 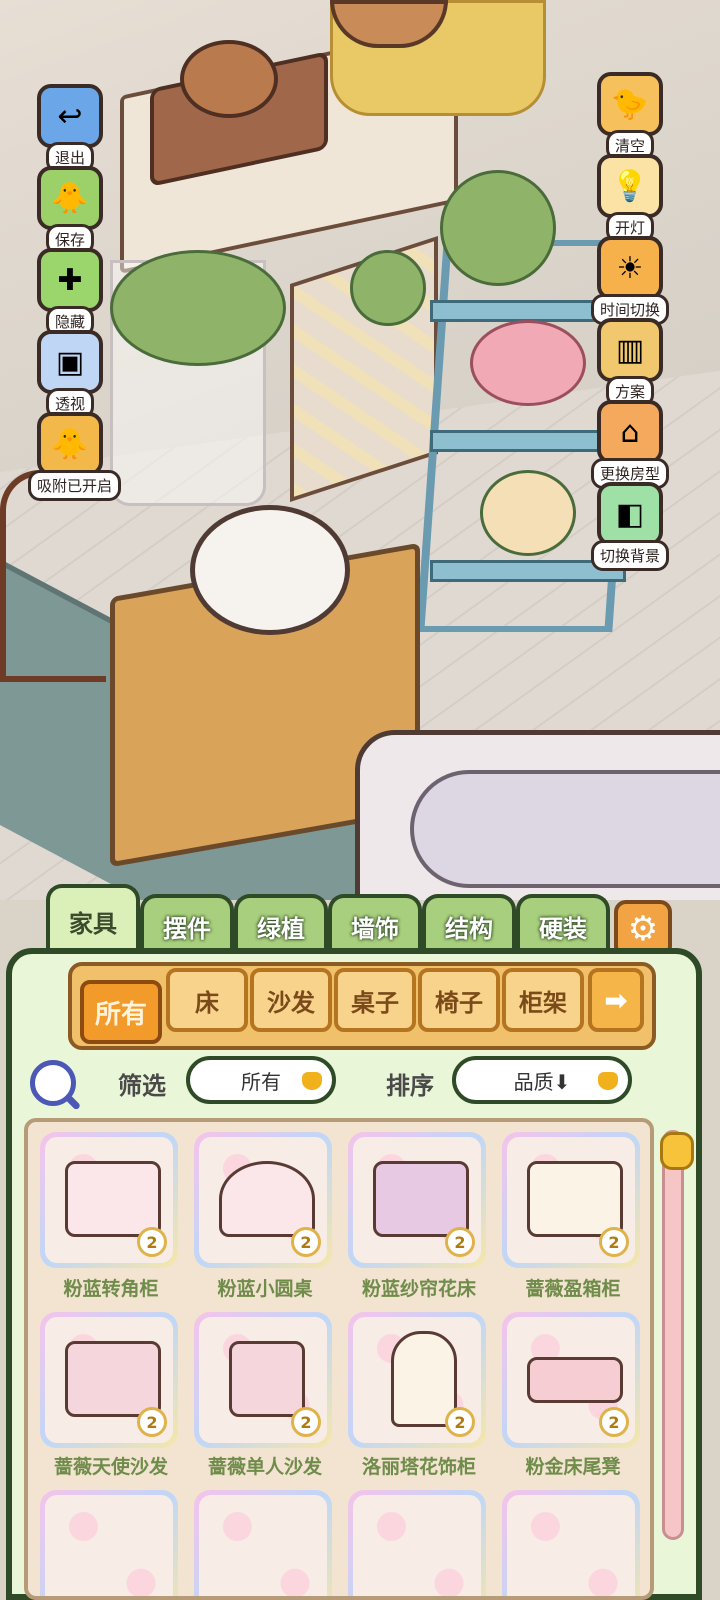 I want to click on subcat-label: 所有, so click(x=120, y=1014).